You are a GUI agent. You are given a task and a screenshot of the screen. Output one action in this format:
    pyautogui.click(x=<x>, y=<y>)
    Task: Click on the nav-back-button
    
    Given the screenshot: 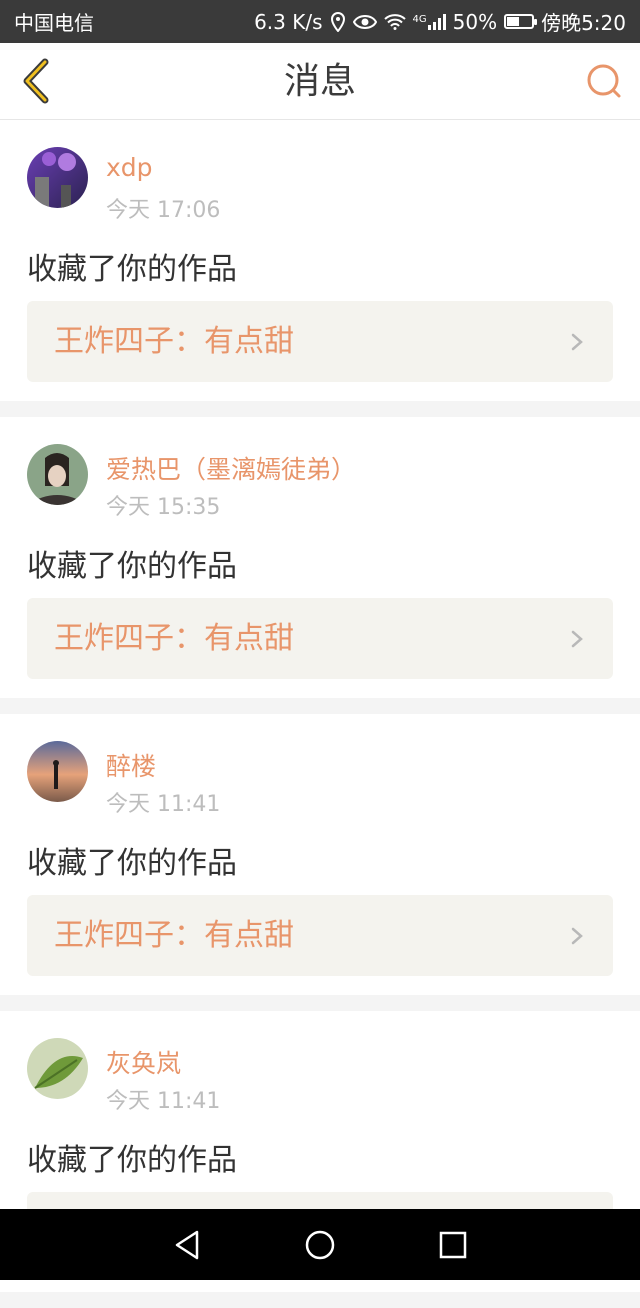 What is the action you would take?
    pyautogui.click(x=187, y=1245)
    